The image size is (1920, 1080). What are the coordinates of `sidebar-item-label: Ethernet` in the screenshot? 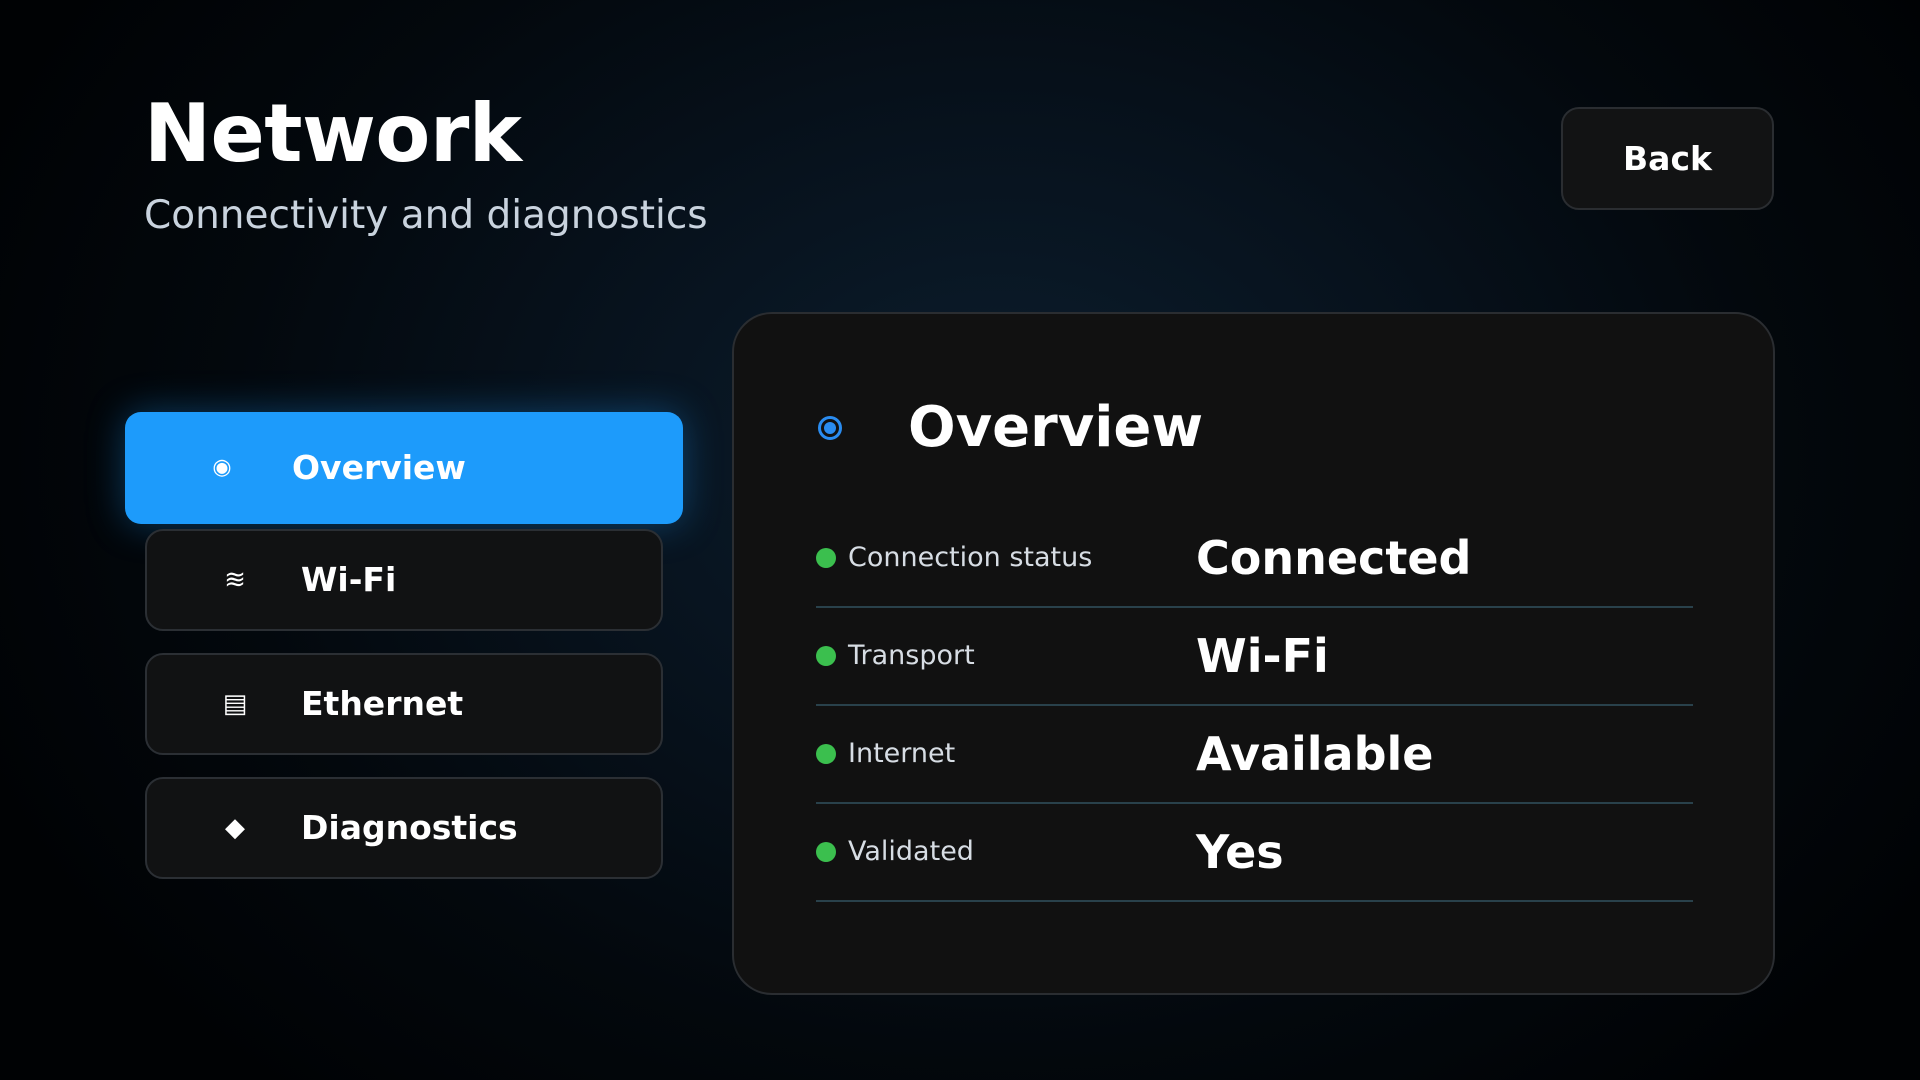 It's located at (382, 703).